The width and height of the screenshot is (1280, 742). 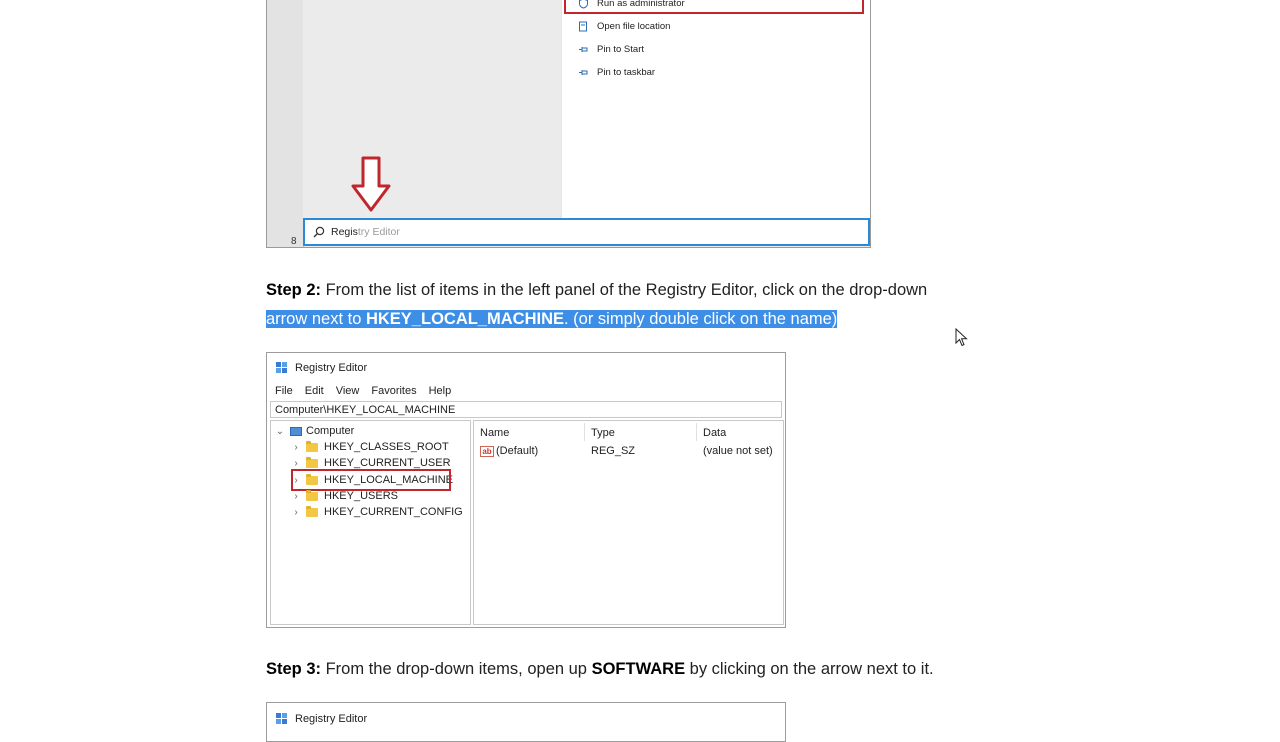 What do you see at coordinates (809, 669) in the screenshot?
I see `step-3-text: by clicking on the arrow next to it.` at bounding box center [809, 669].